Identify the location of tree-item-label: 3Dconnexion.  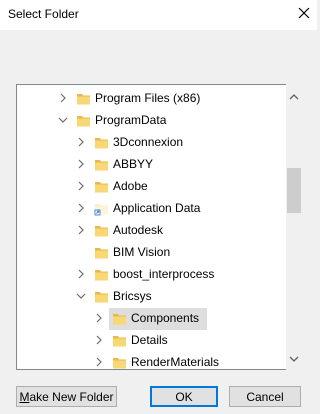
(148, 142).